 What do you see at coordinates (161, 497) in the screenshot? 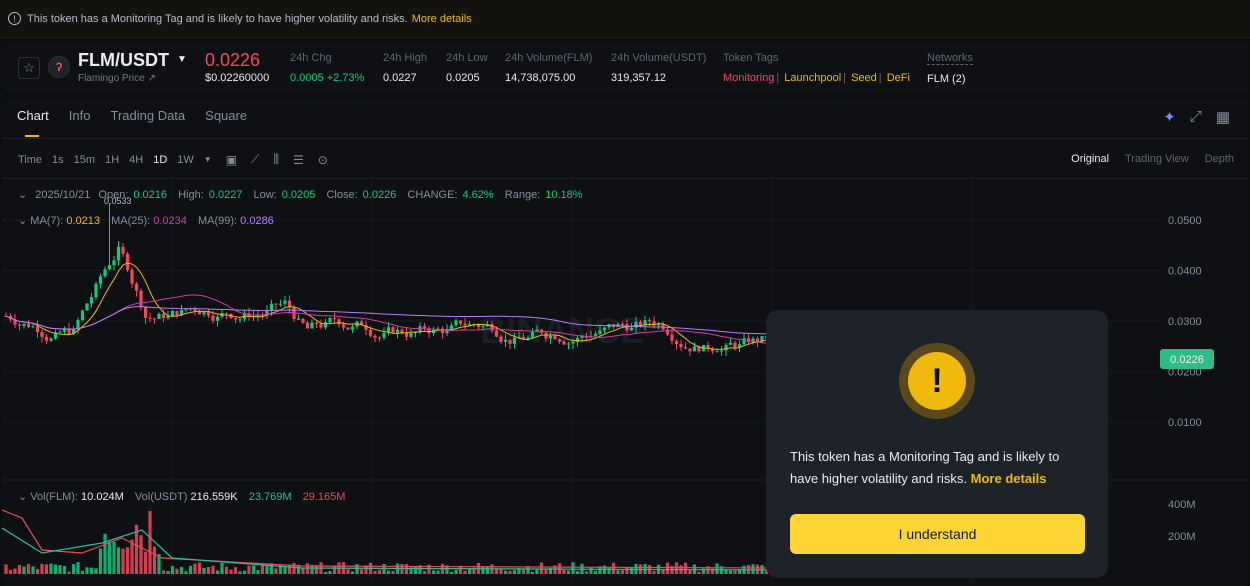
I see `vol-usdt-label: Vol(USDT)` at bounding box center [161, 497].